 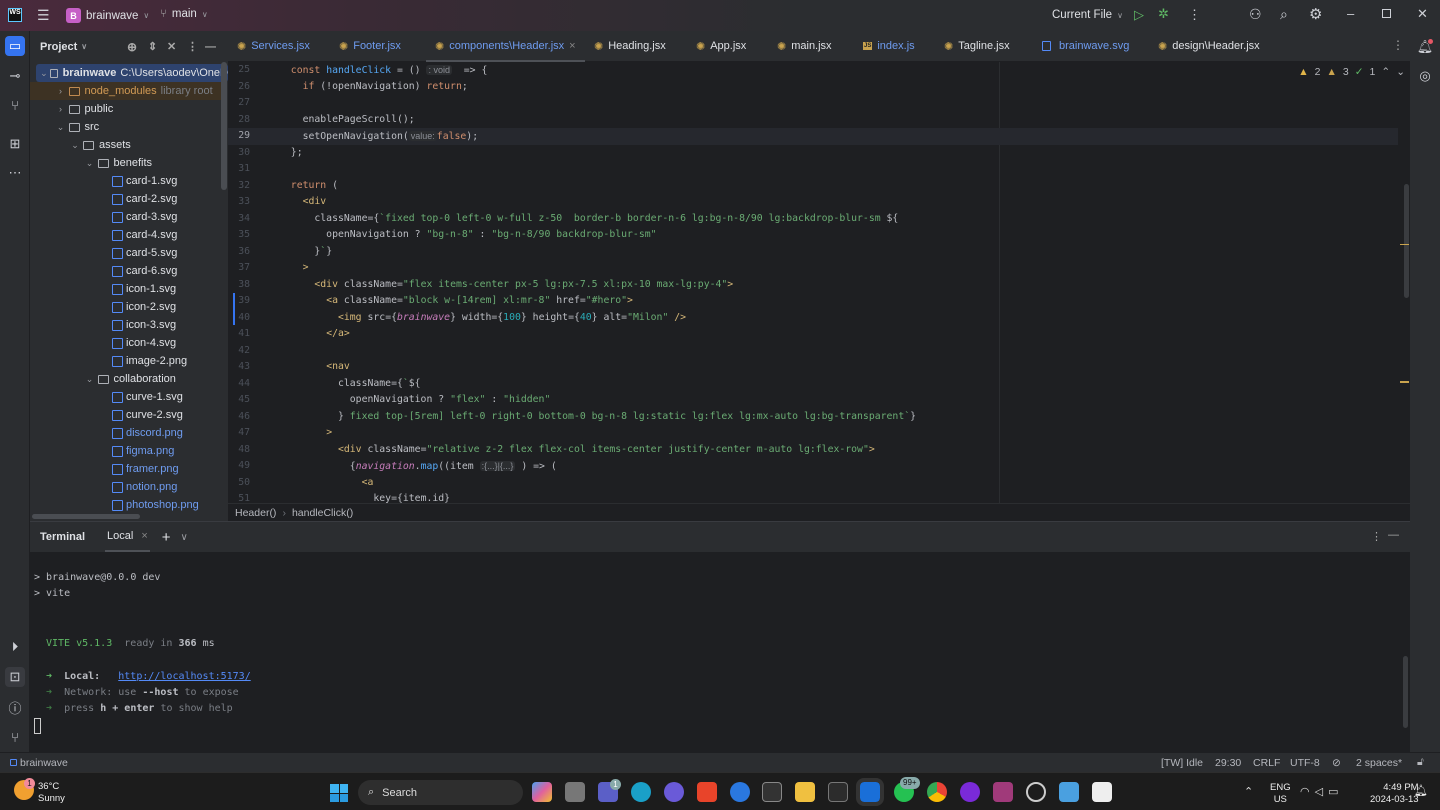 I want to click on tree-item-card-6-svg: card-6.svg, so click(x=126, y=271).